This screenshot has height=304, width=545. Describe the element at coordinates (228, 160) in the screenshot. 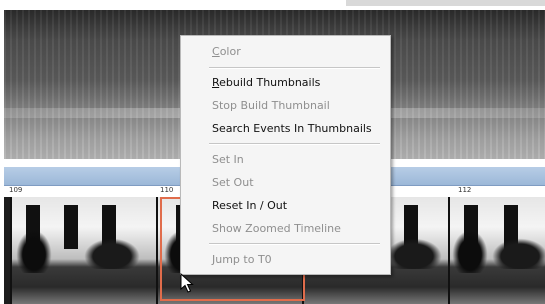

I see `menu-item-set-in: Set In` at that location.